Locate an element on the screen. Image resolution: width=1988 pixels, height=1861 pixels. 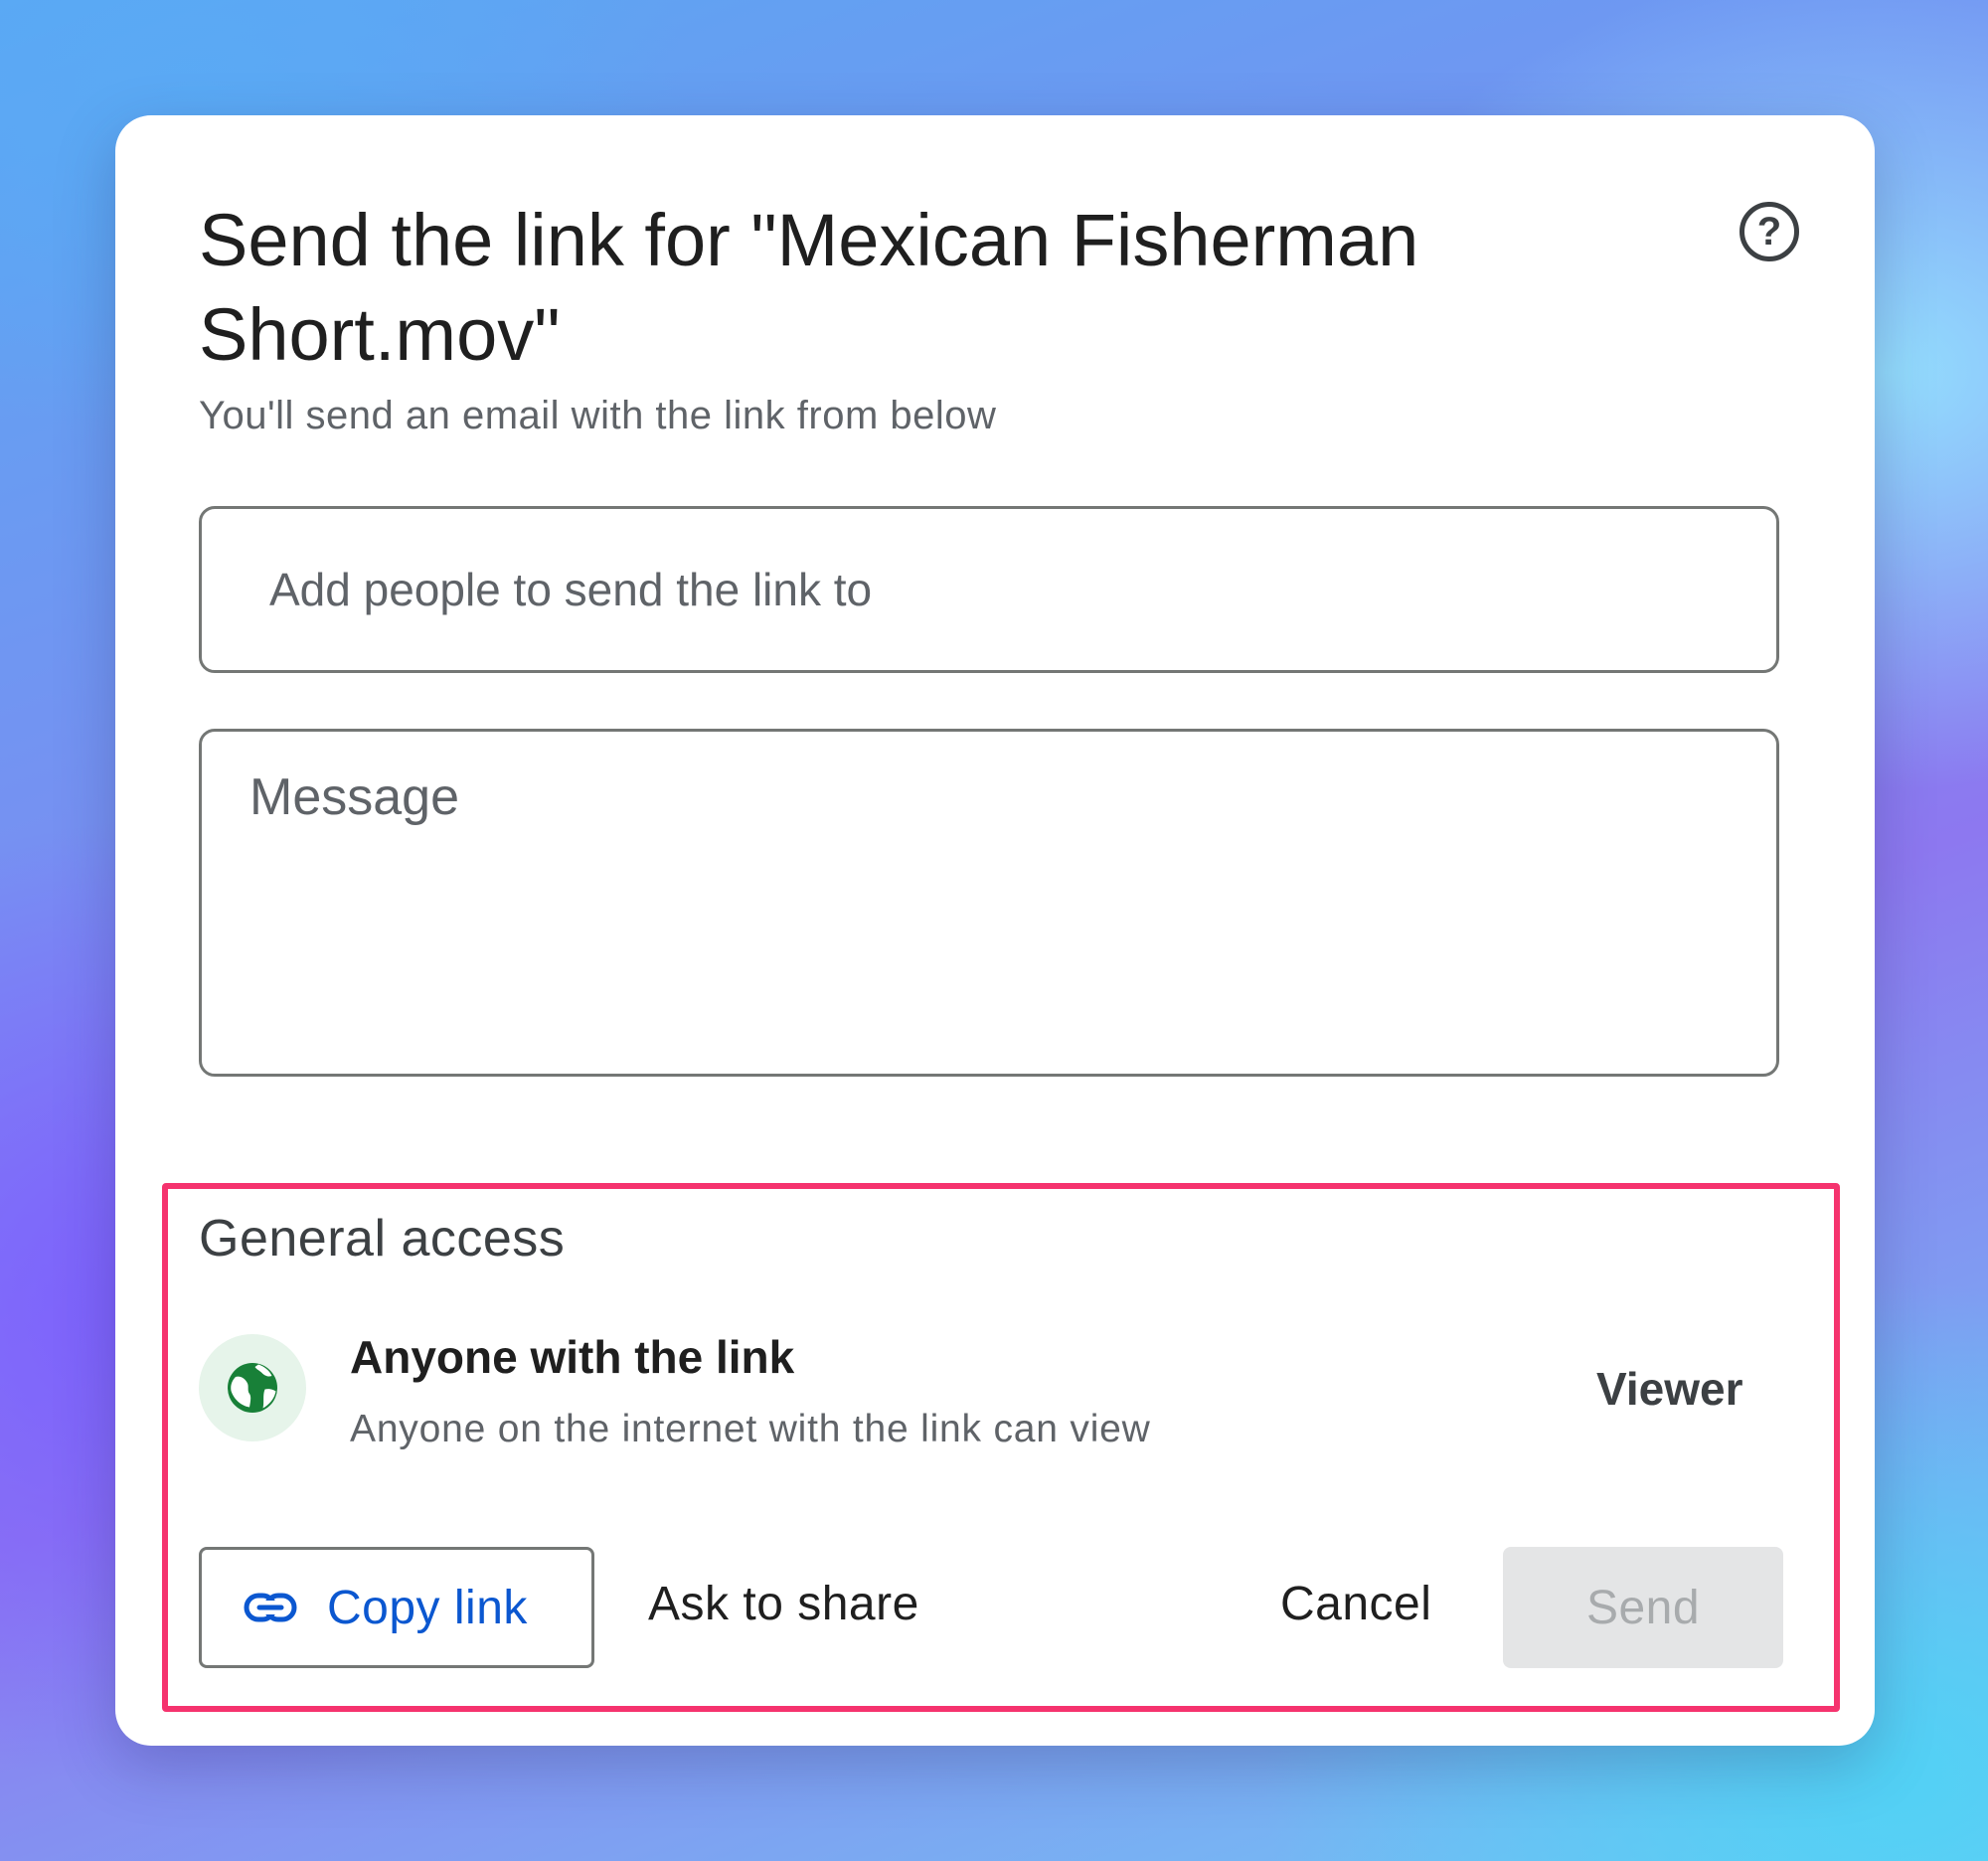
globe-icon is located at coordinates (252, 1388).